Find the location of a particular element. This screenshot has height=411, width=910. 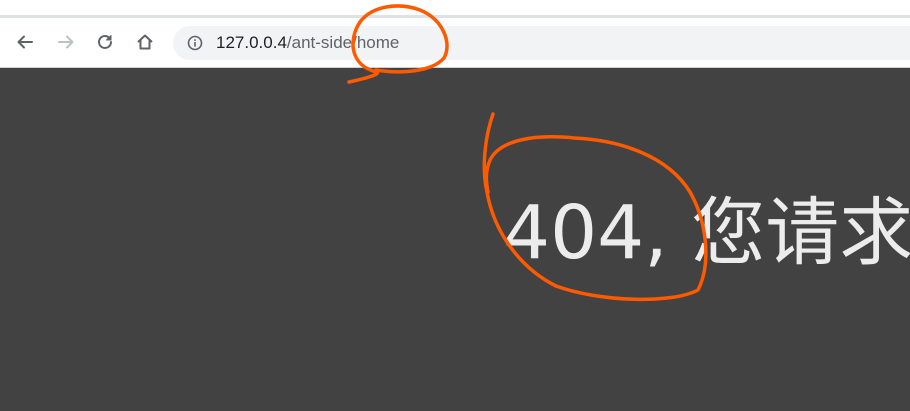

reload-icon is located at coordinates (105, 42).